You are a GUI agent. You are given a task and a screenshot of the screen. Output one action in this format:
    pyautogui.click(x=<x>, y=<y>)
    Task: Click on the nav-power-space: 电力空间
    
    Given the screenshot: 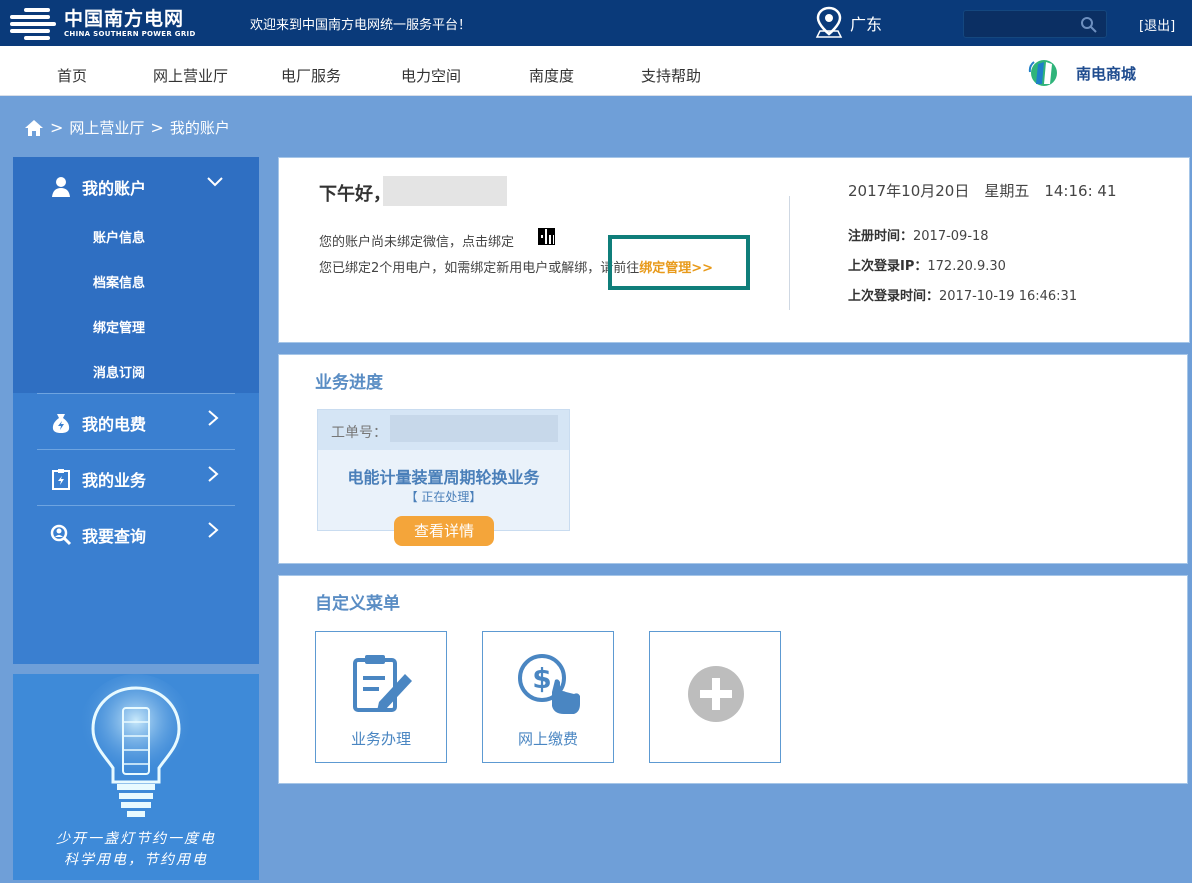 What is the action you would take?
    pyautogui.click(x=431, y=75)
    